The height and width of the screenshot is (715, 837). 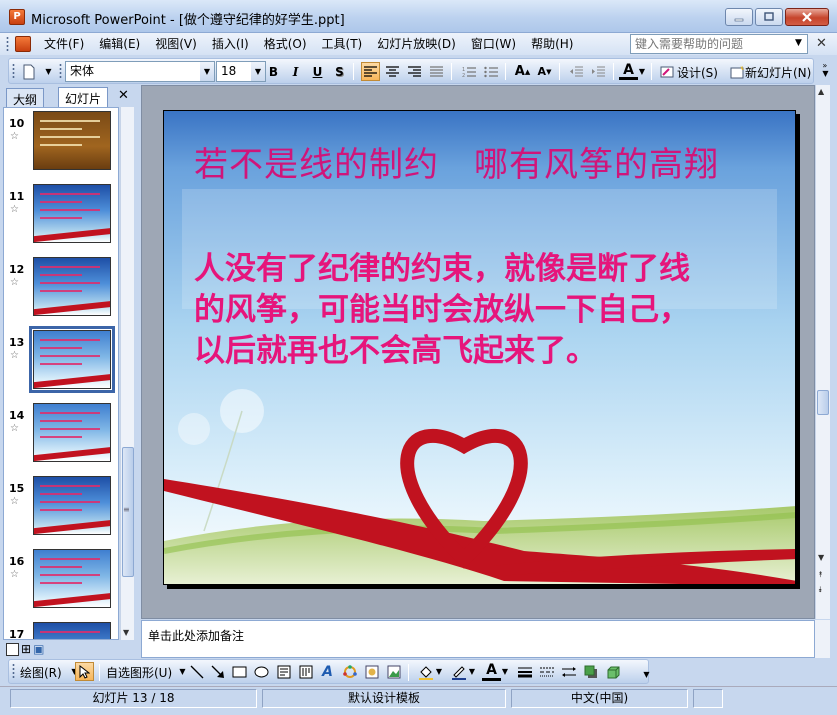 What do you see at coordinates (7, 44) in the screenshot?
I see `menubar-grip` at bounding box center [7, 44].